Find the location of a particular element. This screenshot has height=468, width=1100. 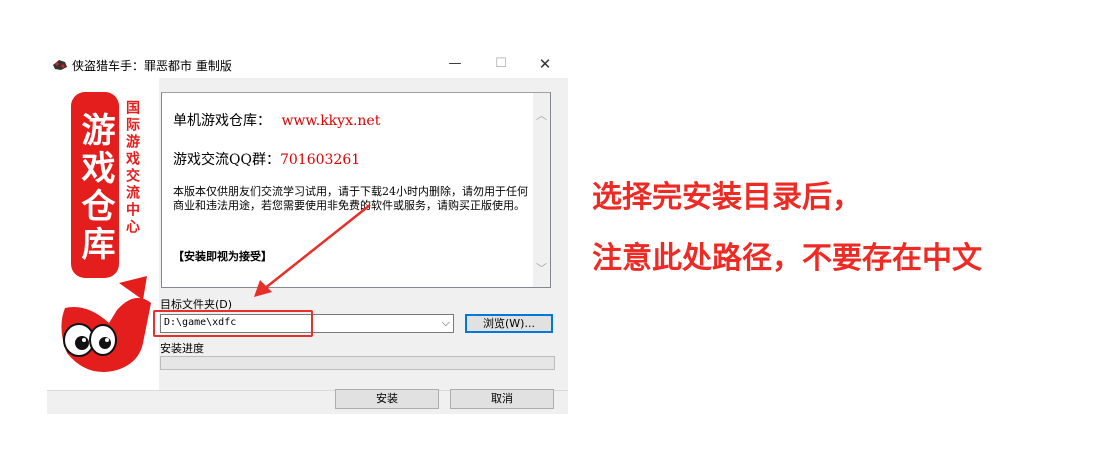

instruction-line-2: 注意此处路径，不要存在中文 is located at coordinates (787, 258).